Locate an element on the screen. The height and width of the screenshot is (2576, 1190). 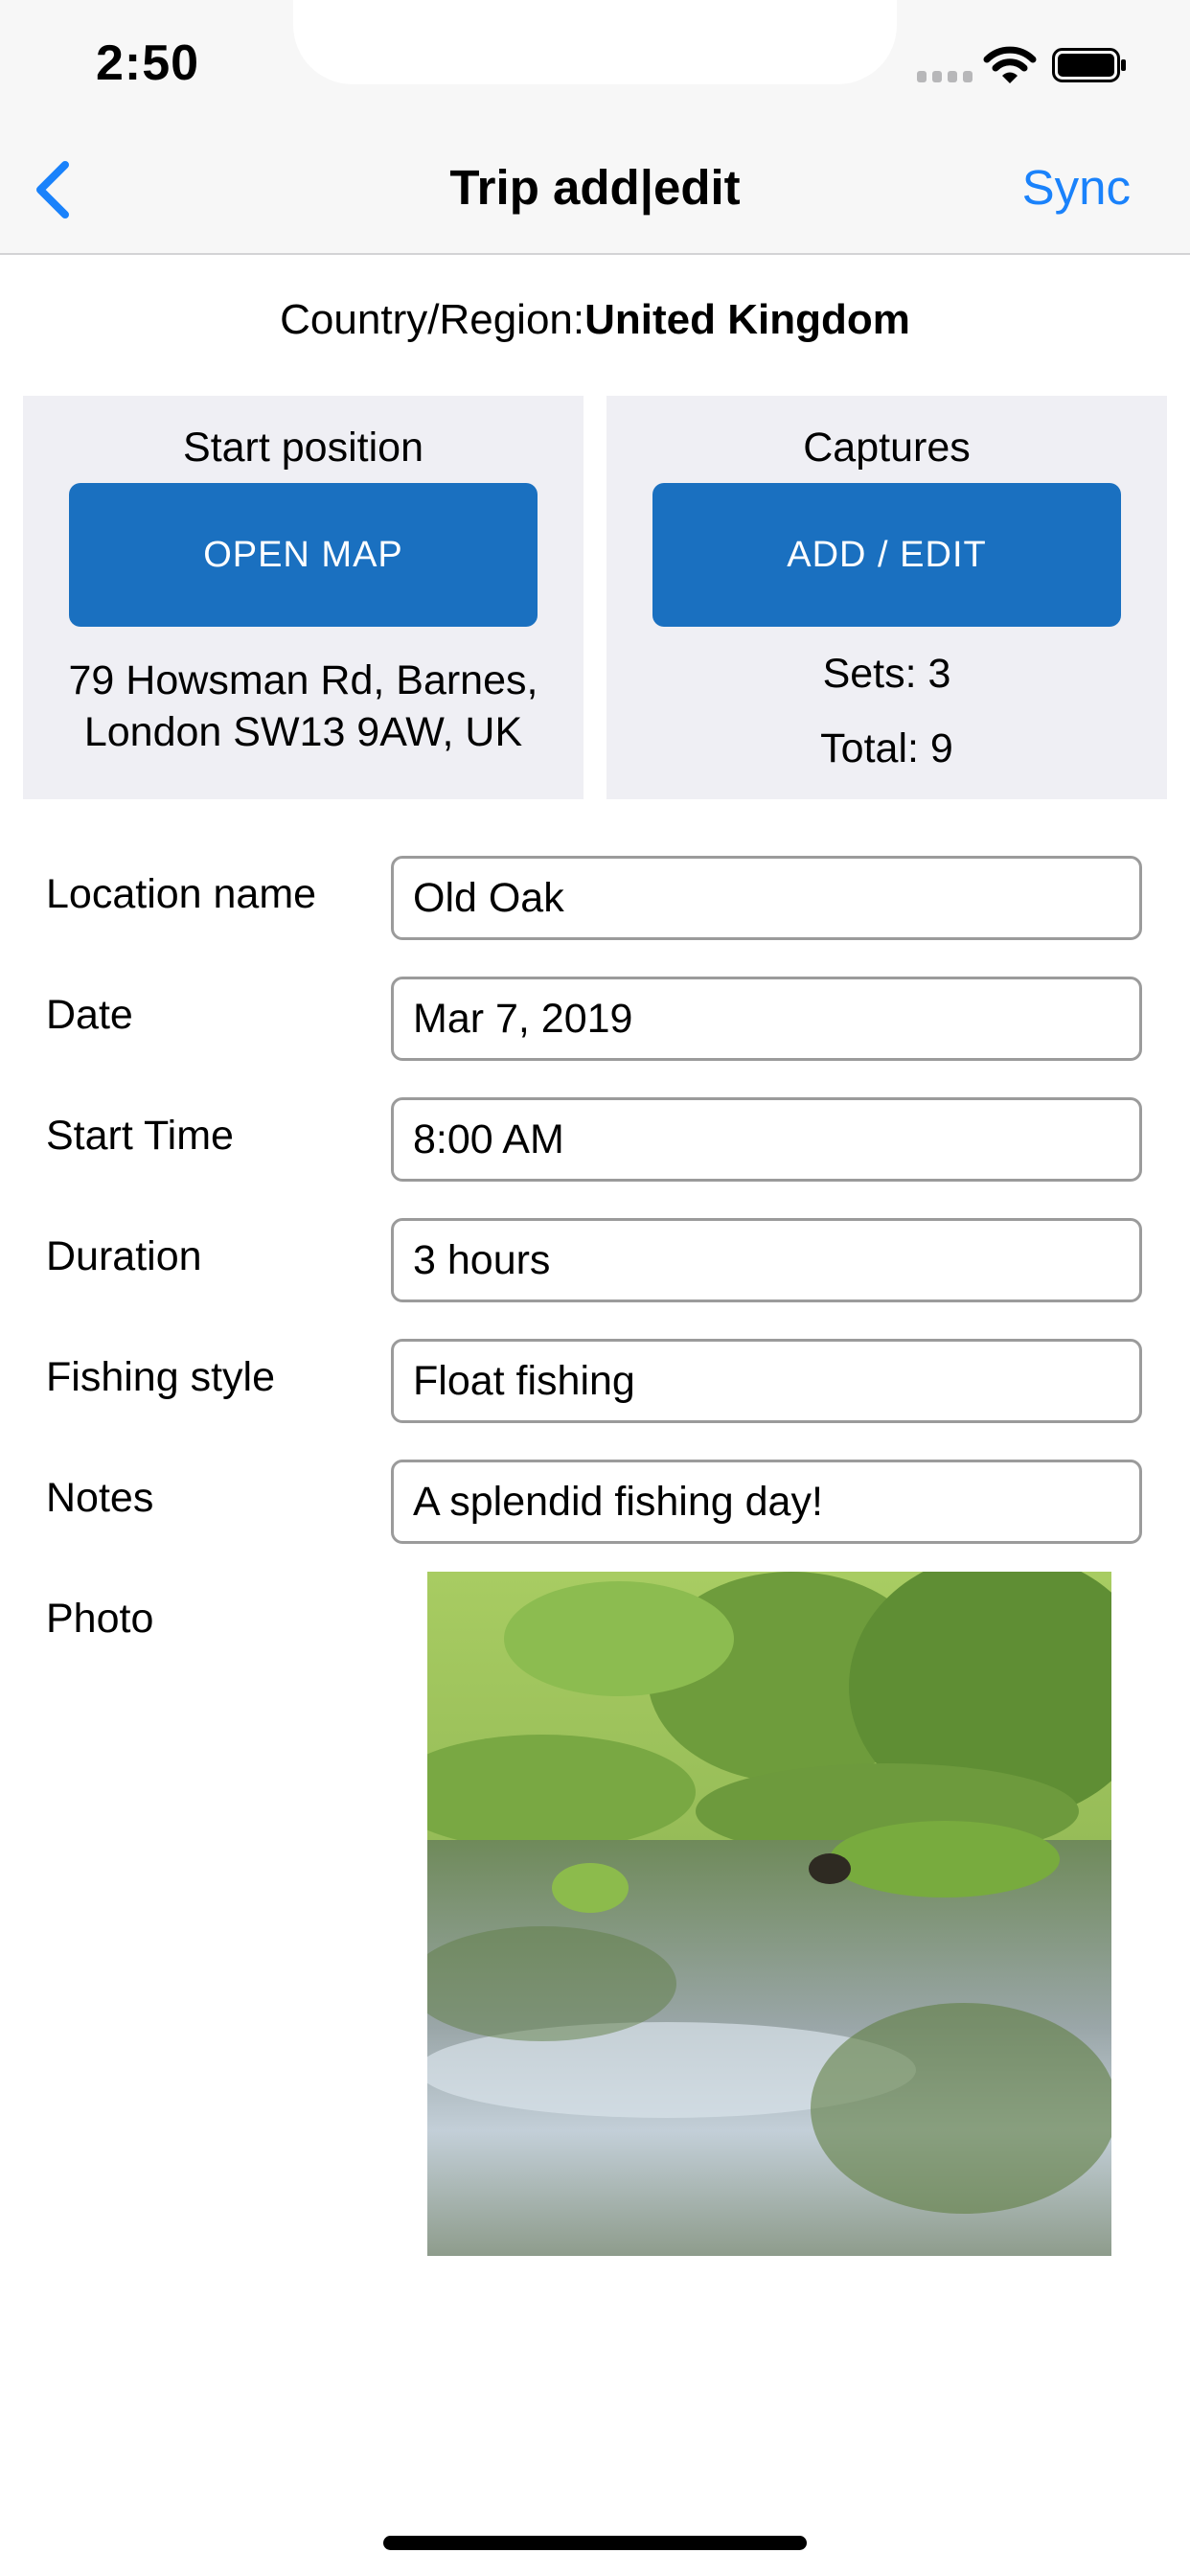
captures-panel: Captures ADD / EDIT Sets: 3 Total: 9 is located at coordinates (887, 597).